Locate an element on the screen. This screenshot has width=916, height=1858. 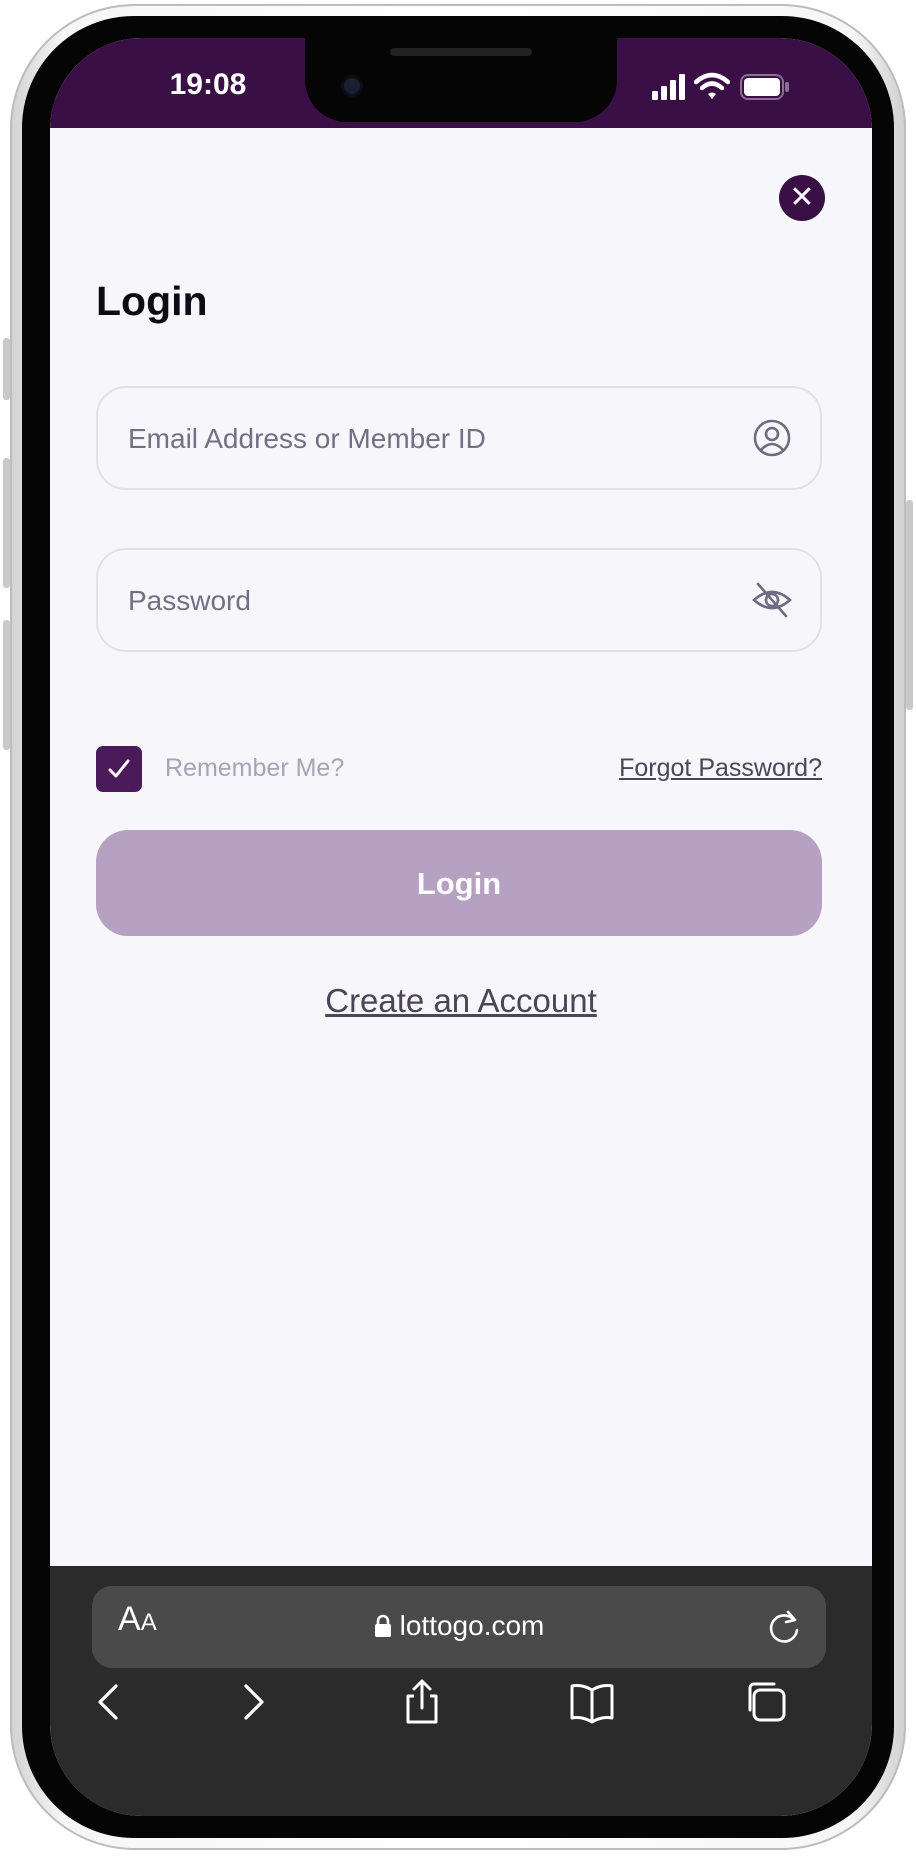
volume-down-button is located at coordinates (6, 685).